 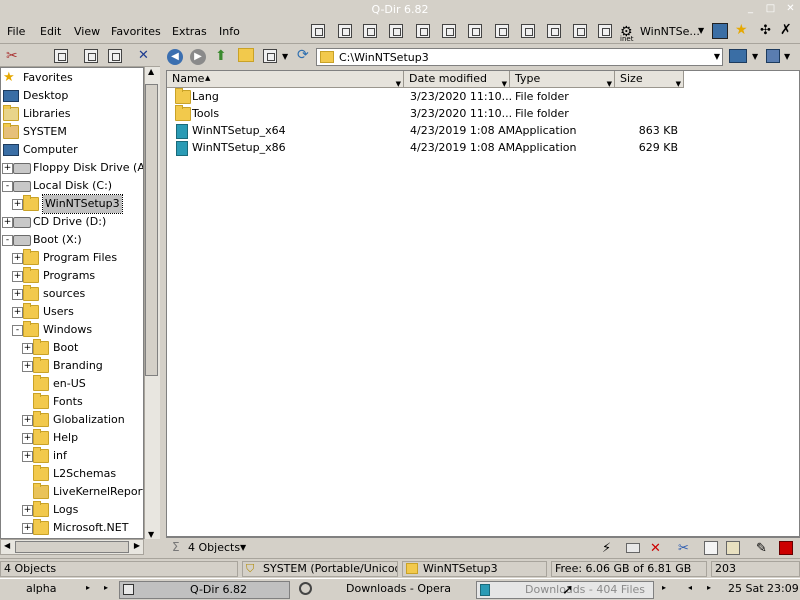 I want to click on menu-favorites: Favorites, so click(x=136, y=31).